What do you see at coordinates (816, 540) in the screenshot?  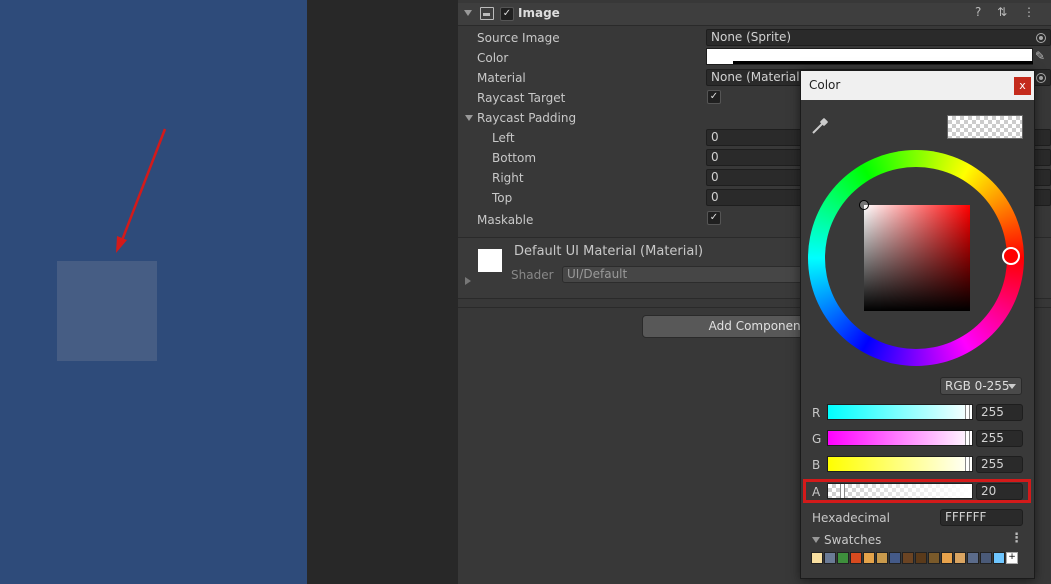 I see `swatches-fold-icon` at bounding box center [816, 540].